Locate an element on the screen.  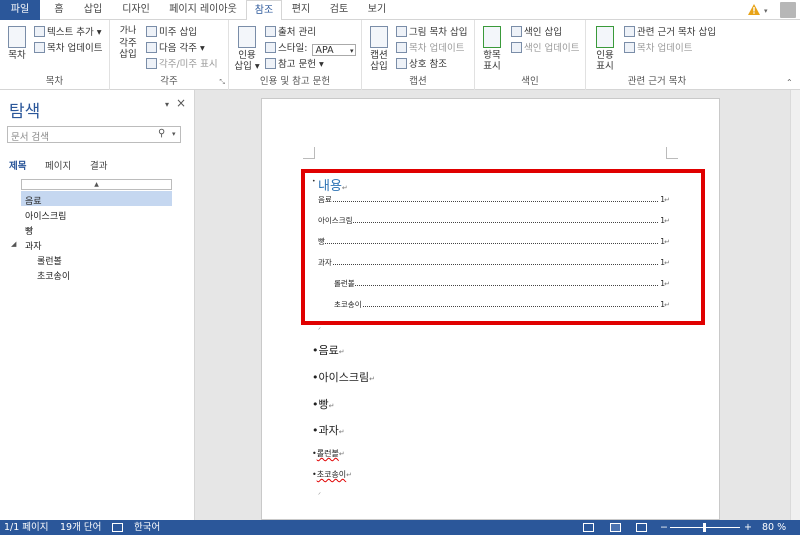
tab-references: 참조 is located at coordinates (264, 10).